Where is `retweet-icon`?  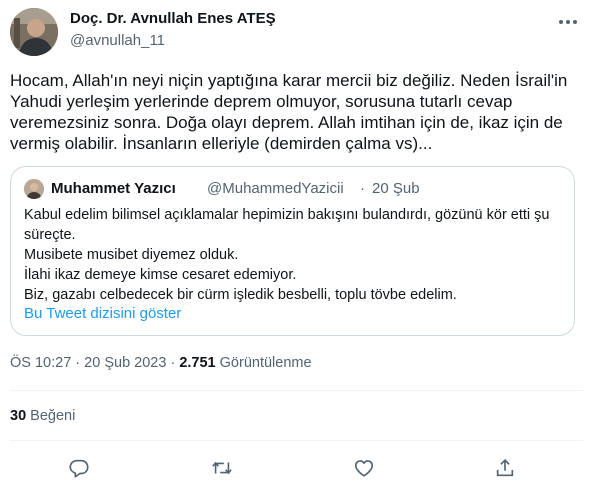 retweet-icon is located at coordinates (222, 468).